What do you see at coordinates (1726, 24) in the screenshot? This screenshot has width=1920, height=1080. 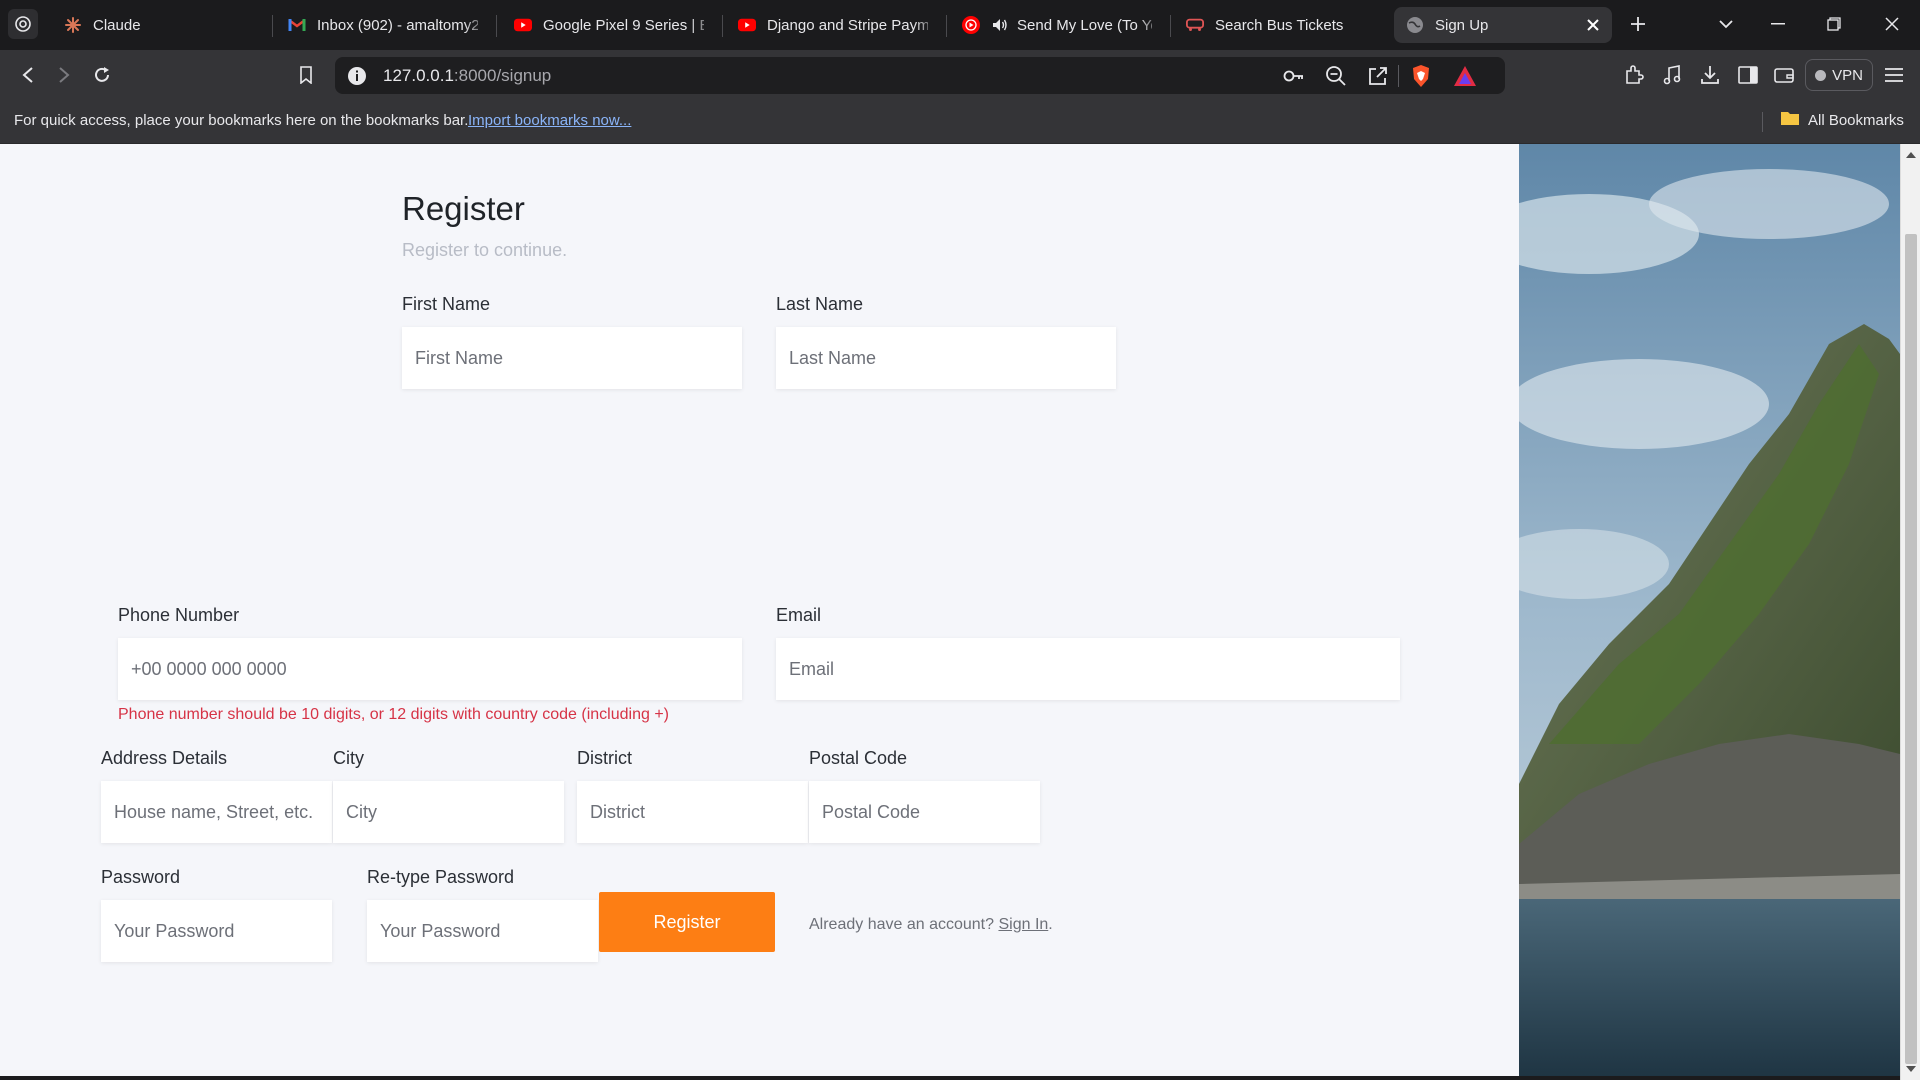 I see `tab-search-chevron-icon` at bounding box center [1726, 24].